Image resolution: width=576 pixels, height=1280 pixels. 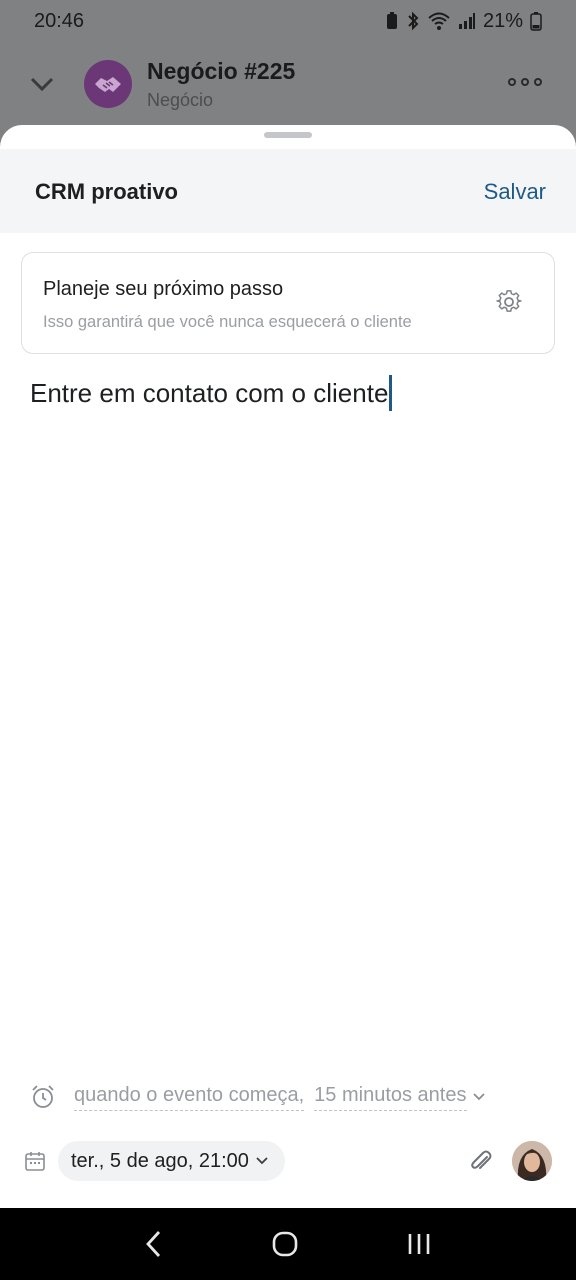 I want to click on deal-header: Negócio #225 Negócio, so click(x=288, y=84).